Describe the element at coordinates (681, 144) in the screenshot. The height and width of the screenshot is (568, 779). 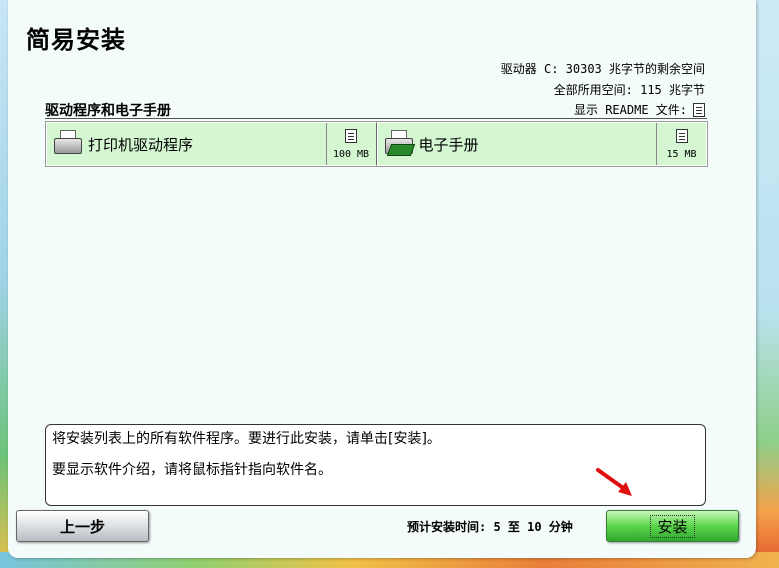
I see `item-size-box: 15 MB` at that location.